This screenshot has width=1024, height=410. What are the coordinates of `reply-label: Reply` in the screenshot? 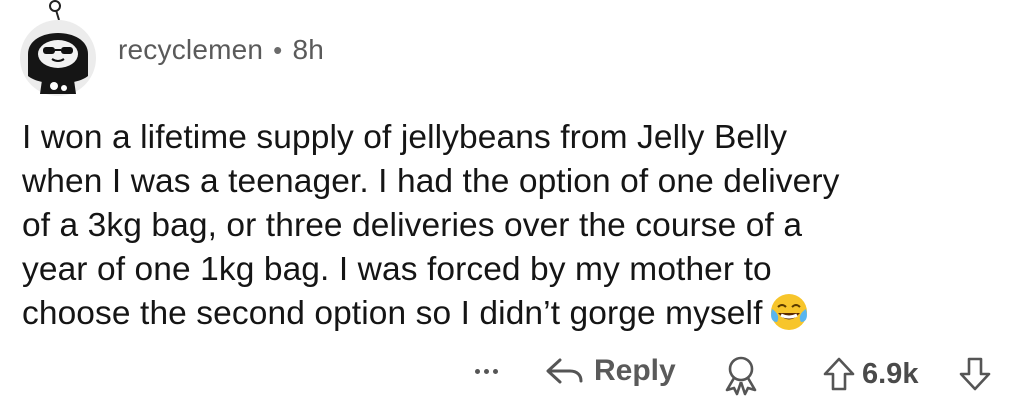 It's located at (635, 370).